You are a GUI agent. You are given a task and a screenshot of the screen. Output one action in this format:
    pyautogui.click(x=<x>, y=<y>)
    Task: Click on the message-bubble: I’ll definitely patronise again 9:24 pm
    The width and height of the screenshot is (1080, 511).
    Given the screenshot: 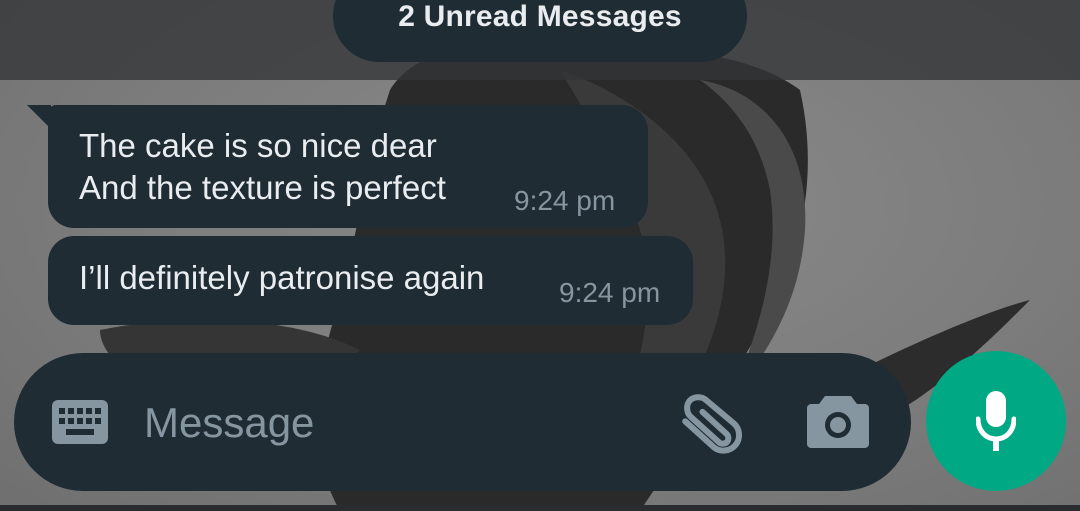 What is the action you would take?
    pyautogui.click(x=370, y=280)
    